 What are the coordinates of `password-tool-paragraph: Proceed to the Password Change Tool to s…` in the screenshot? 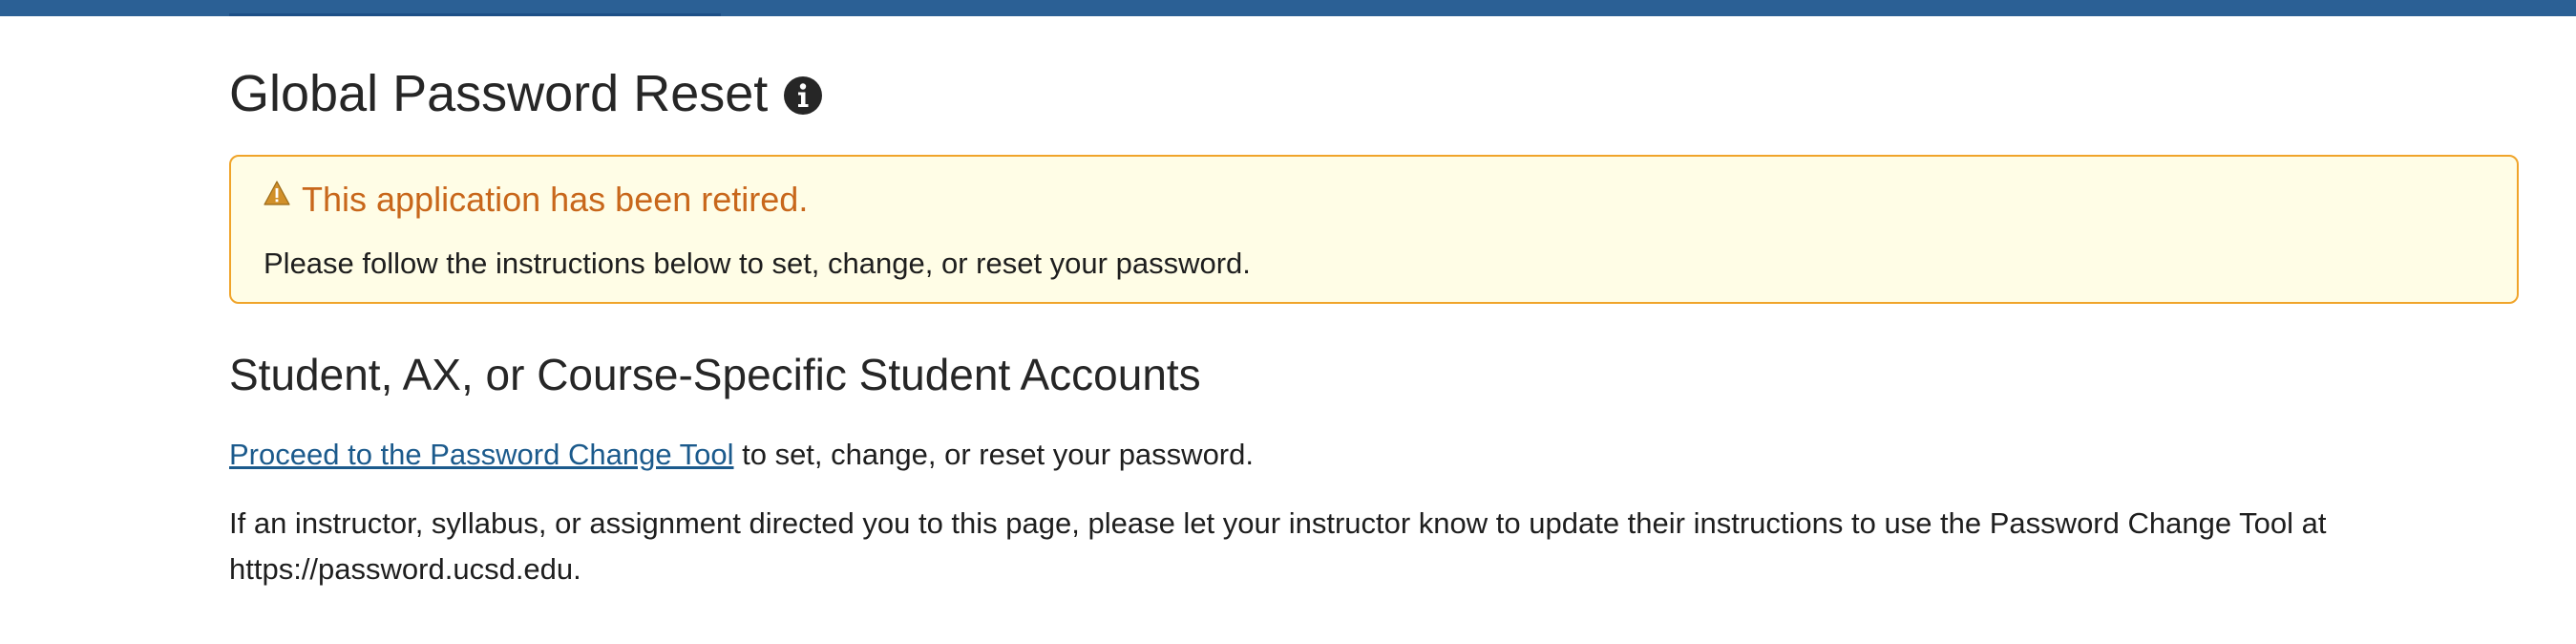 It's located at (741, 455).